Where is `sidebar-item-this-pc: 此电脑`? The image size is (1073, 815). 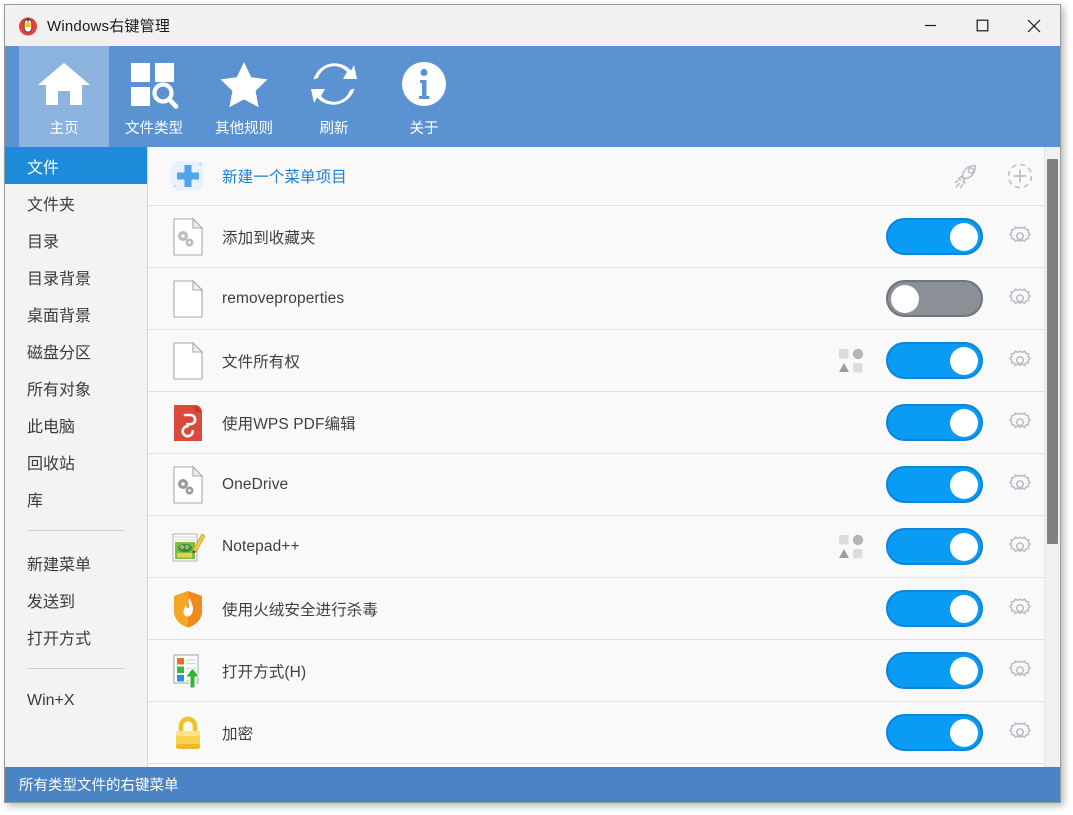 sidebar-item-this-pc: 此电脑 is located at coordinates (76, 424).